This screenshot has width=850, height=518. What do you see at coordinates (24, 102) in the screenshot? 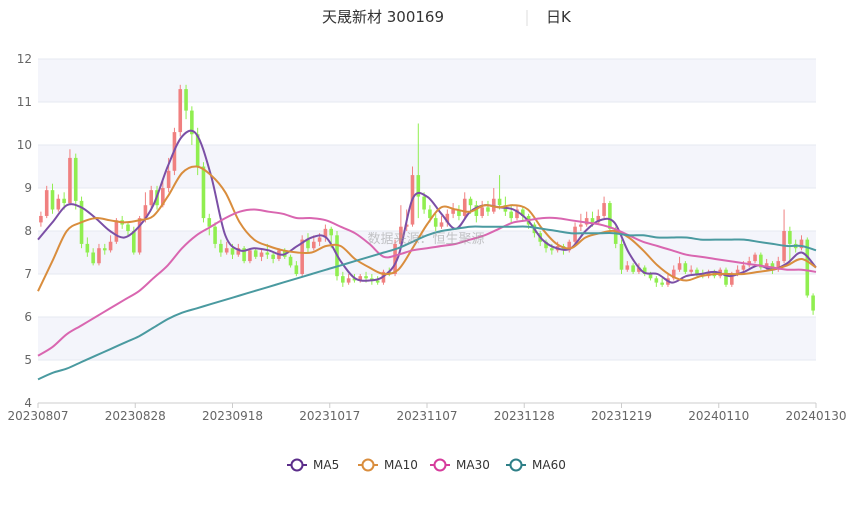
I see `y-tick-label: 11` at bounding box center [24, 102].